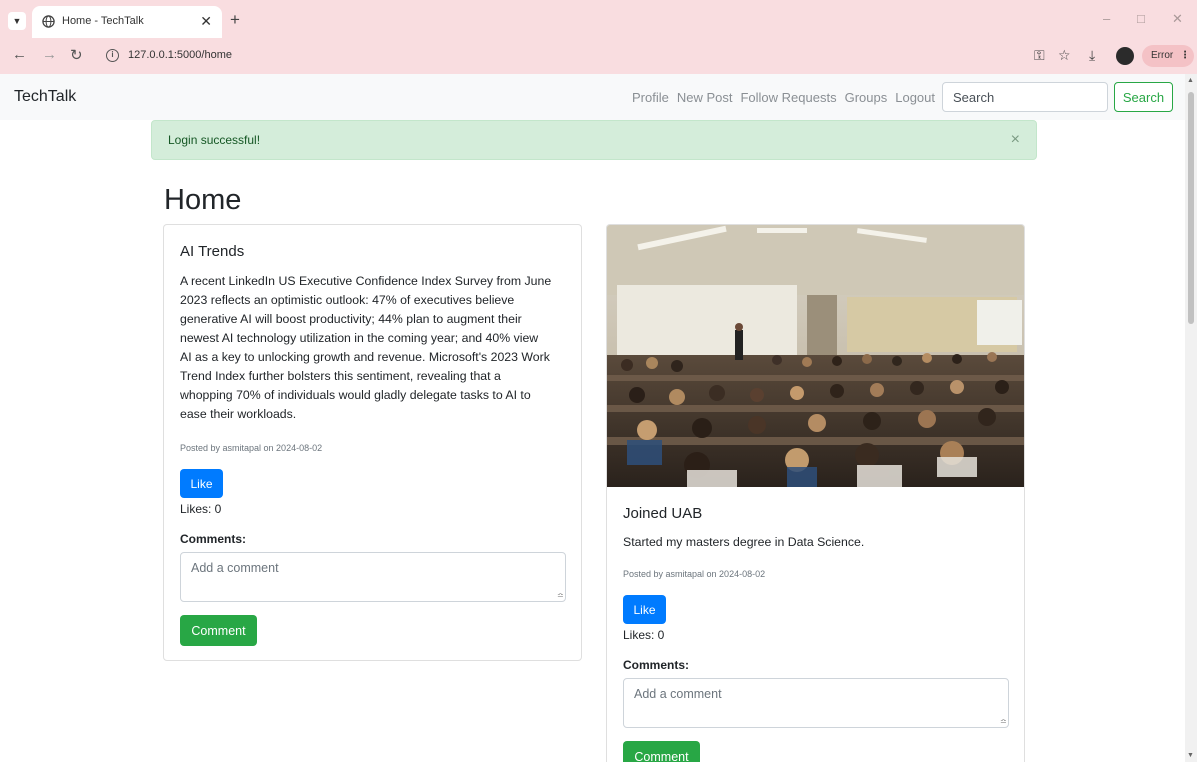 Image resolution: width=1197 pixels, height=762 pixels. I want to click on window-close-icon: ✕, so click(1177, 19).